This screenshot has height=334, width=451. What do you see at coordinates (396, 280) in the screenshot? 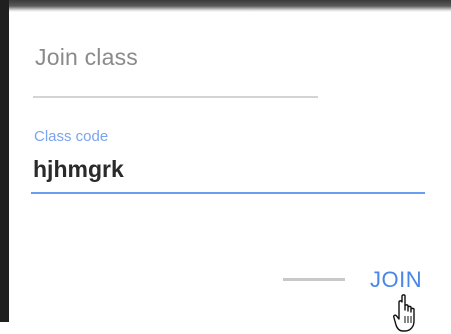
I see `join-button: JOIN` at bounding box center [396, 280].